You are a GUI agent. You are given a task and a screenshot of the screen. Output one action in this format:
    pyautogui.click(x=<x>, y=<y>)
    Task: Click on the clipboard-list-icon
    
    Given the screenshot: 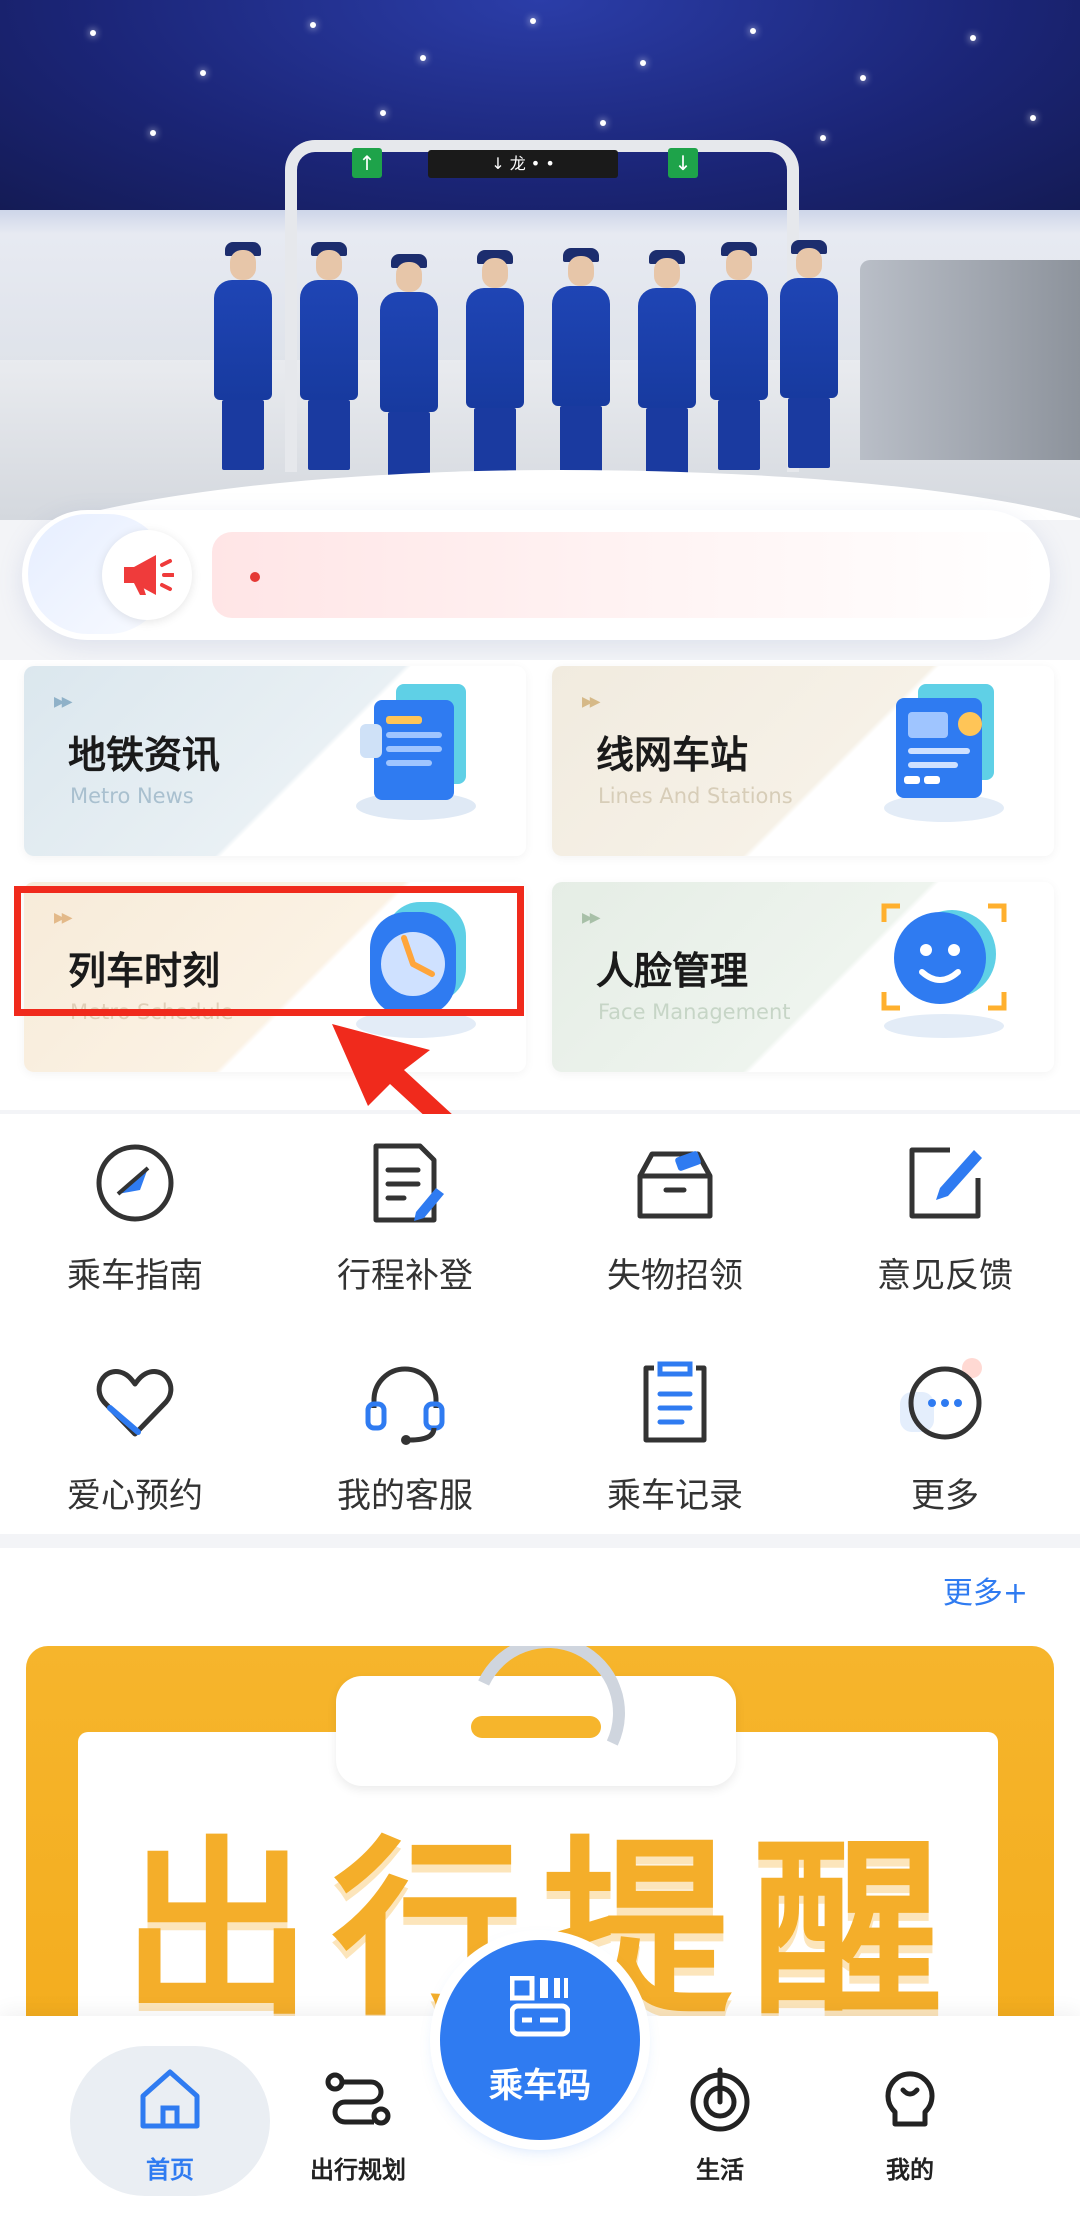 What is the action you would take?
    pyautogui.click(x=675, y=1402)
    